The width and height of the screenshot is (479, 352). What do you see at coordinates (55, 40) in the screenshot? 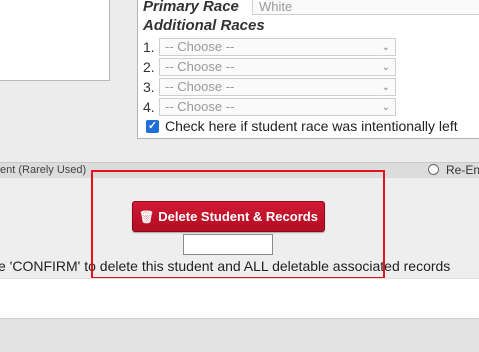
I see `left-panel` at bounding box center [55, 40].